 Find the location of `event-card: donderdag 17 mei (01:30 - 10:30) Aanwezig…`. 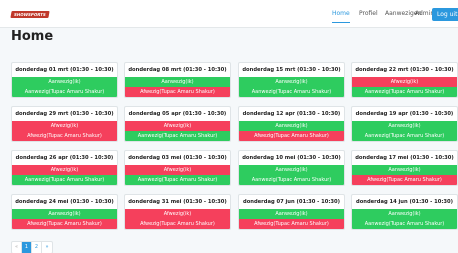

event-card: donderdag 17 mei (01:30 - 10:30) Aanwezig… is located at coordinates (404, 168).